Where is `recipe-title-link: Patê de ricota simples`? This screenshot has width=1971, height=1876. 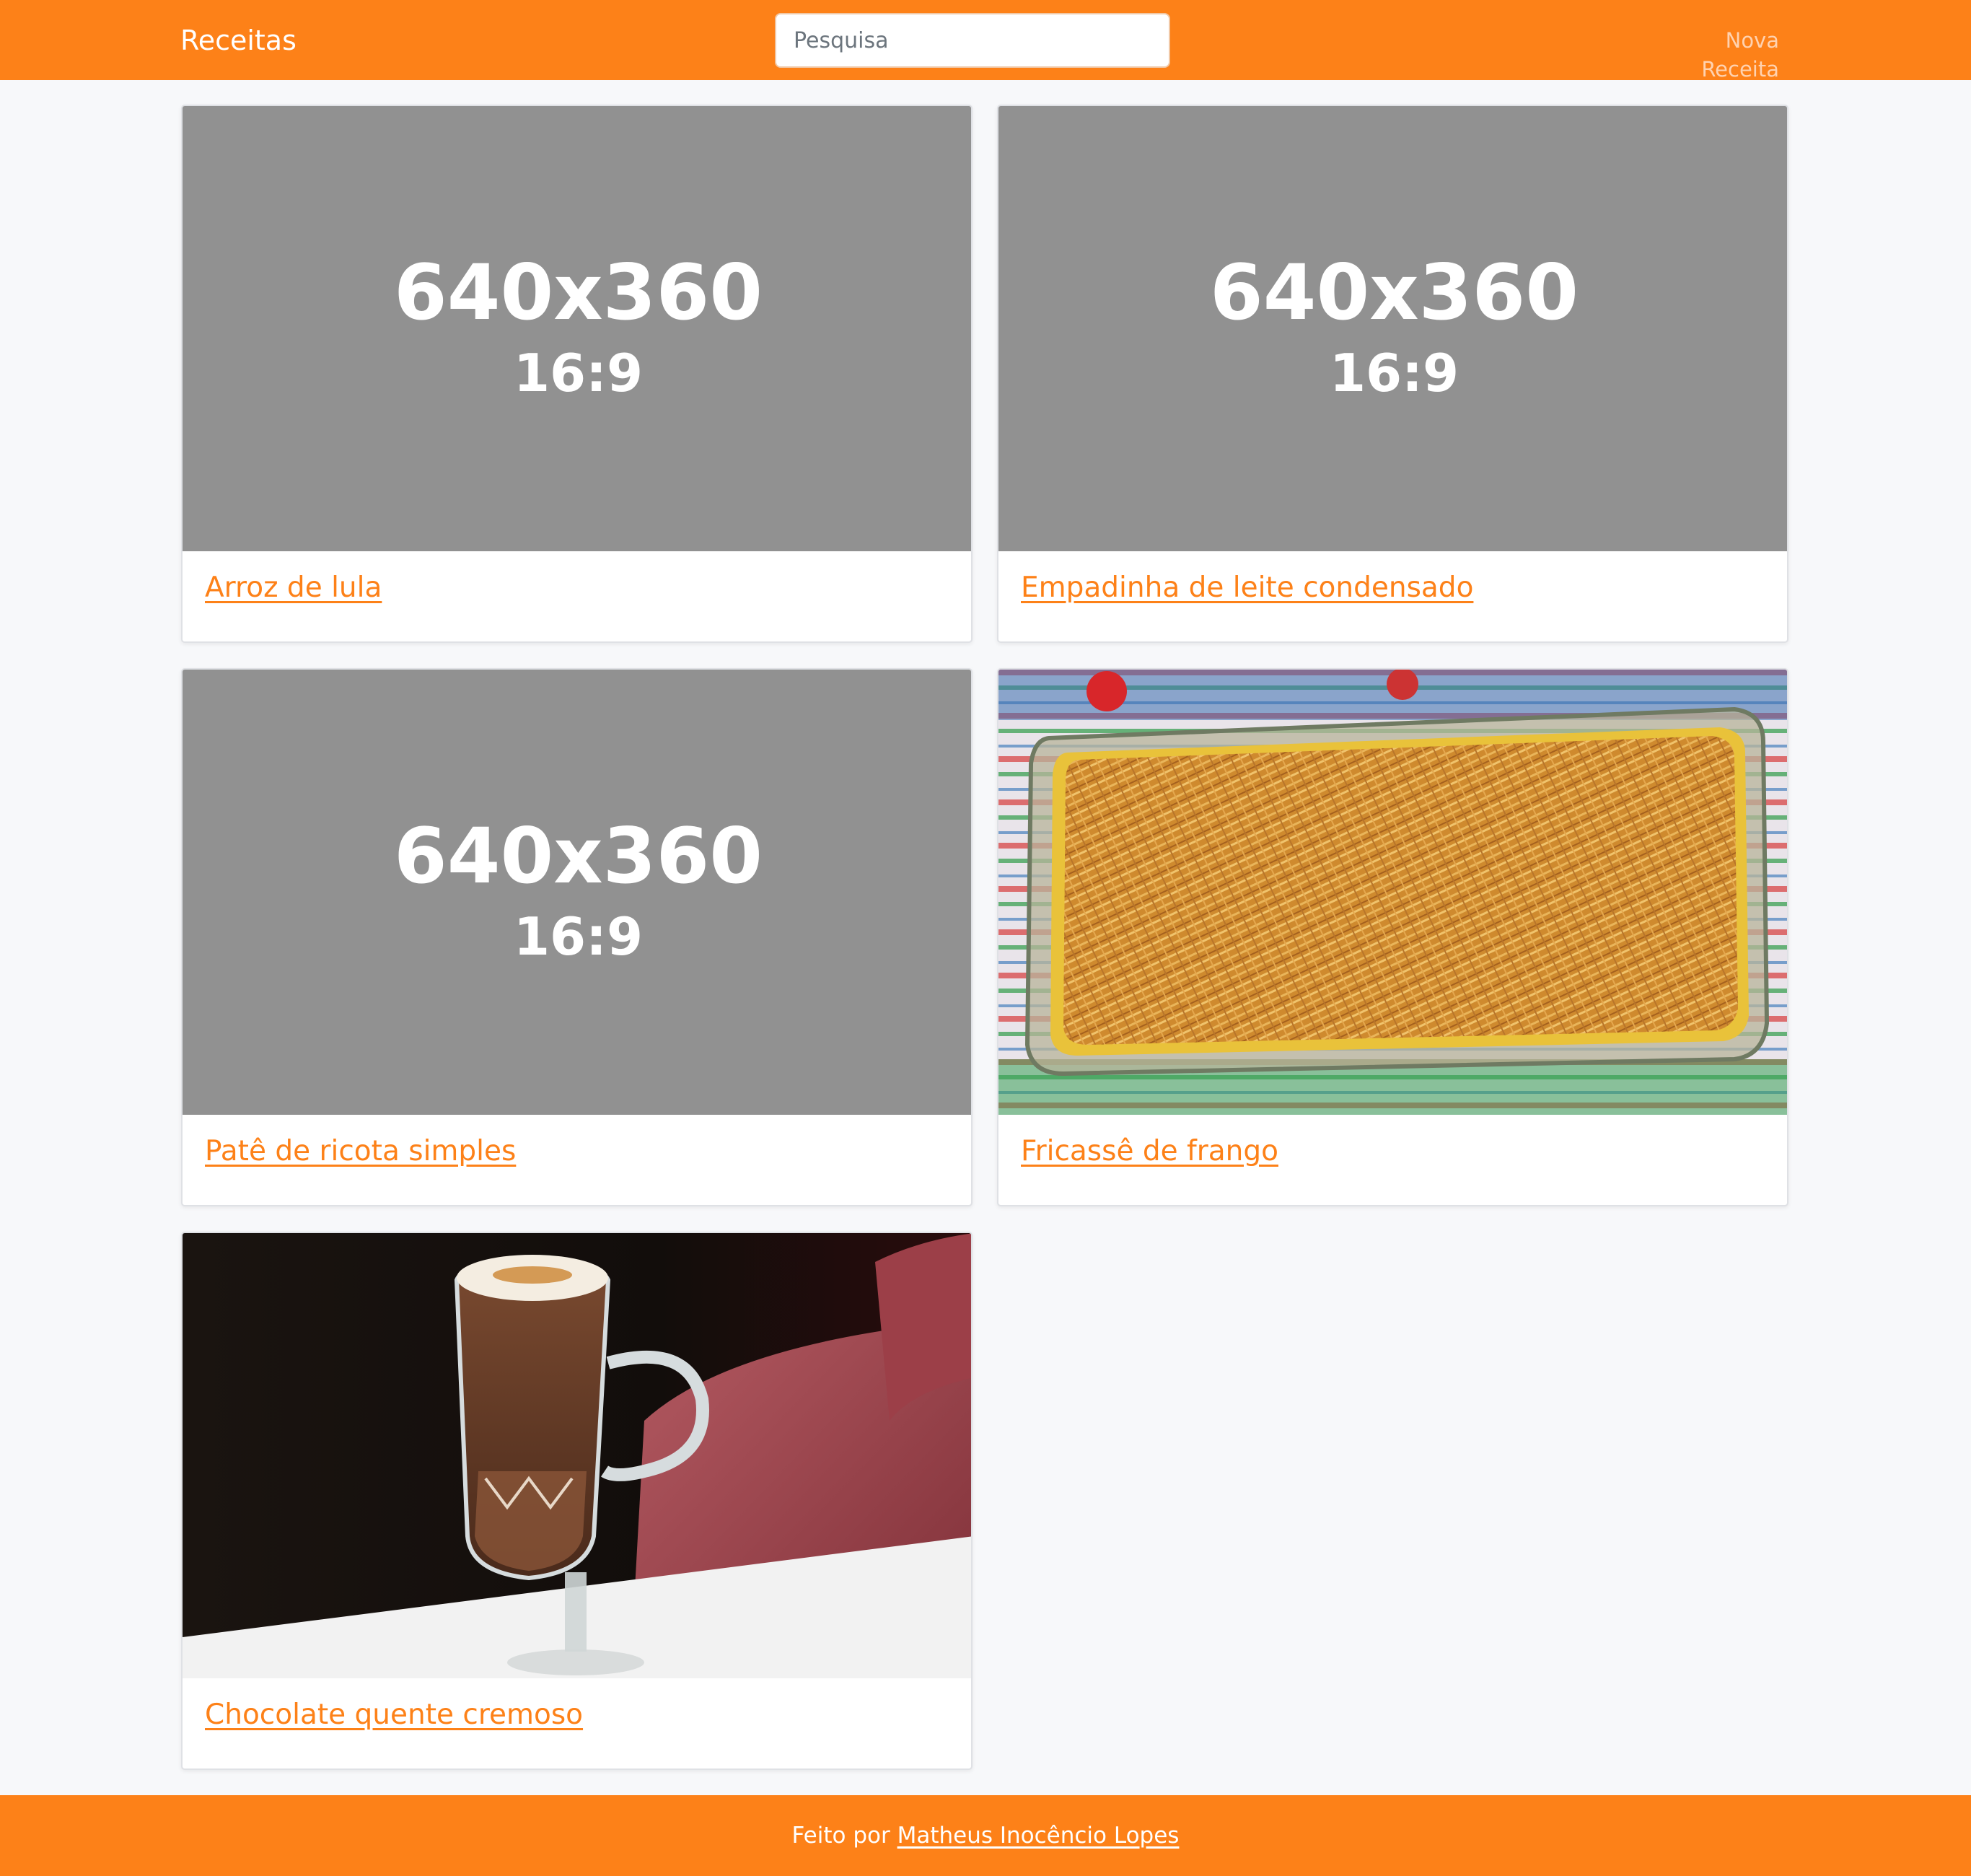
recipe-title-link: Patê de ricota simples is located at coordinates (360, 1152).